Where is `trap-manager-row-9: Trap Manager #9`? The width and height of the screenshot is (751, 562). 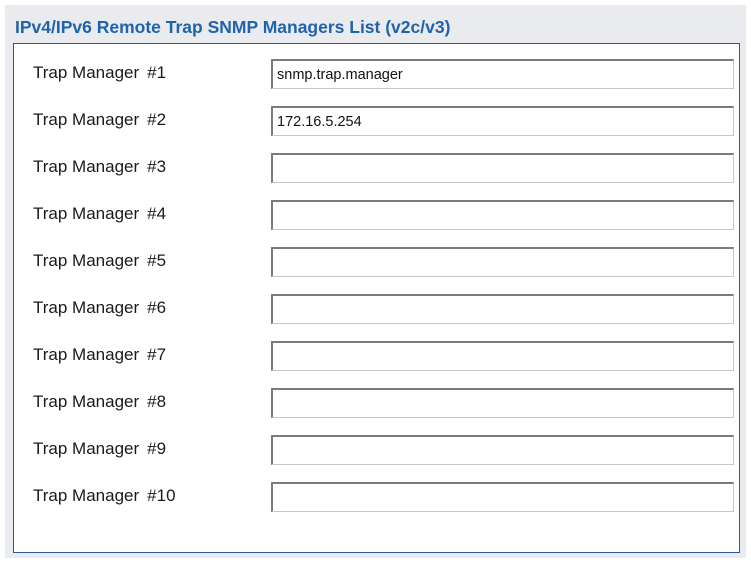
trap-manager-row-9: Trap Manager #9 is located at coordinates (376, 450).